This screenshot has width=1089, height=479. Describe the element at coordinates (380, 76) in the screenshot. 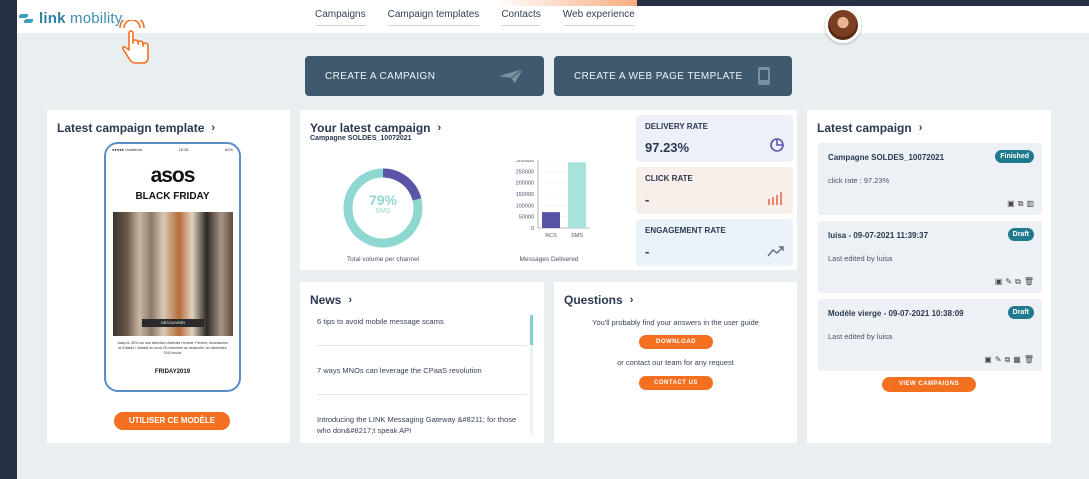

I see `create-campaign-label: CREATE A CAMPAIGN` at that location.